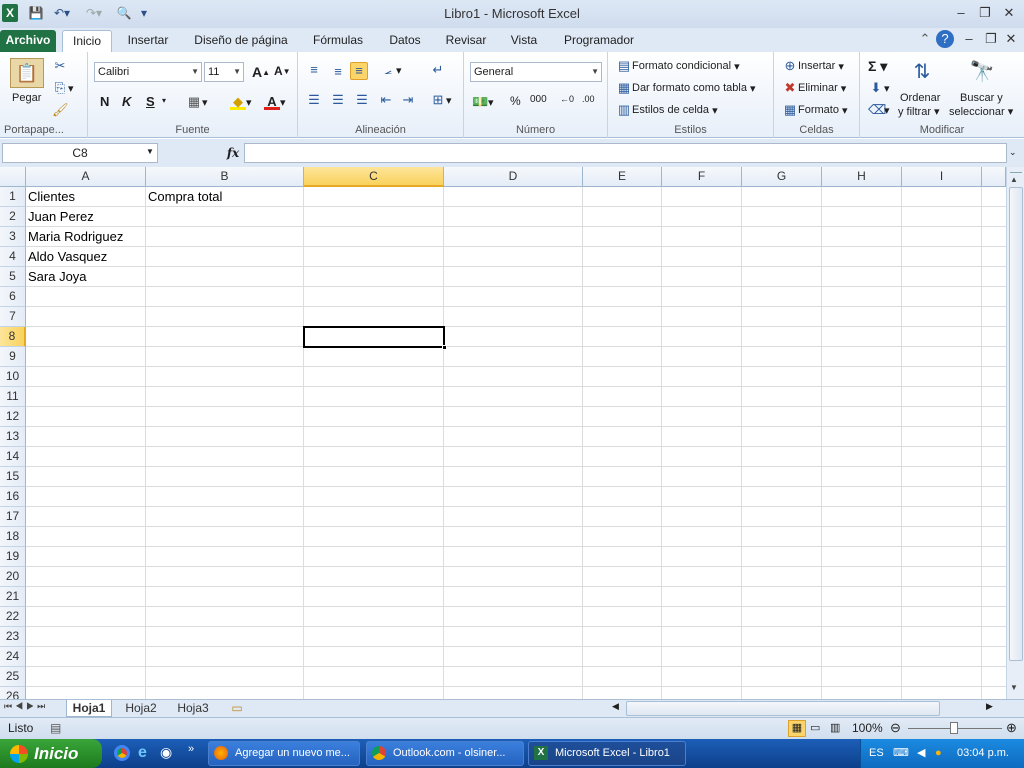 This screenshot has width=1024, height=768. Describe the element at coordinates (241, 102) in the screenshot. I see `fill-color-icon: ◆ ▾` at that location.